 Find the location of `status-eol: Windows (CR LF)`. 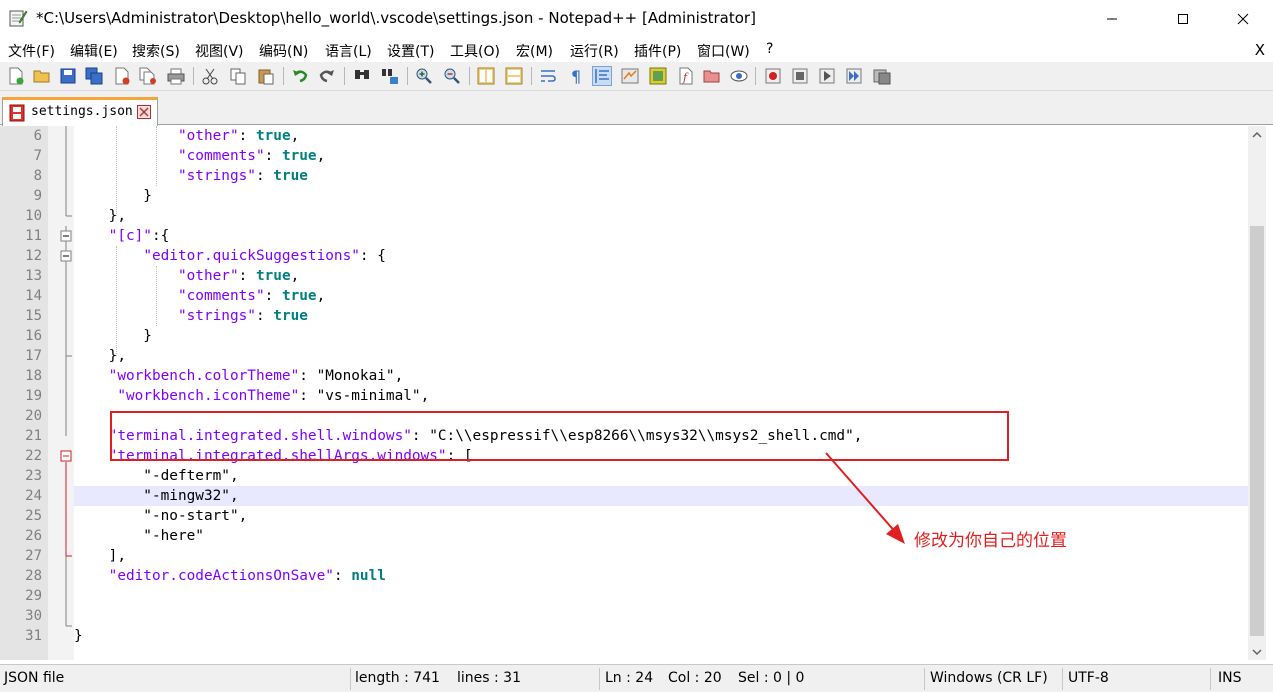

status-eol: Windows (CR LF) is located at coordinates (989, 678).